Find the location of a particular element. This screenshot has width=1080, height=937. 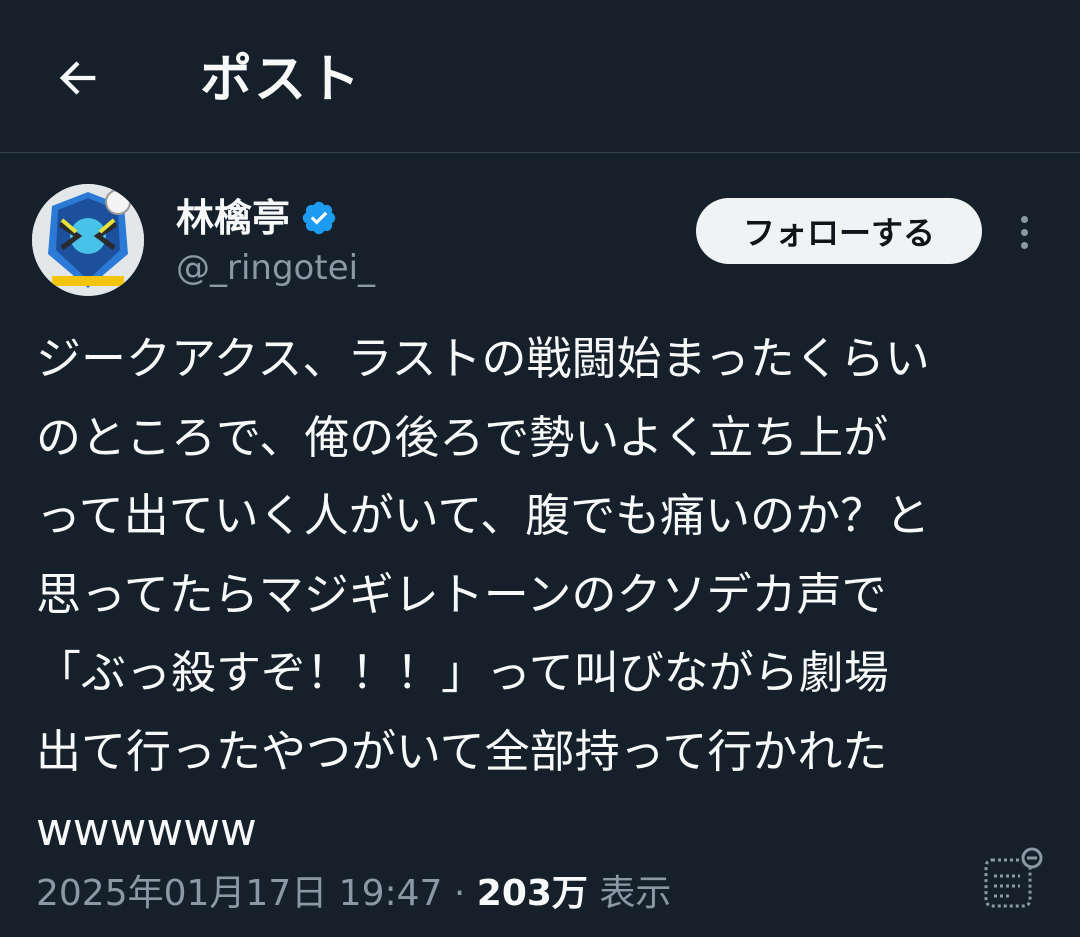

more-options-button is located at coordinates (1024, 232).